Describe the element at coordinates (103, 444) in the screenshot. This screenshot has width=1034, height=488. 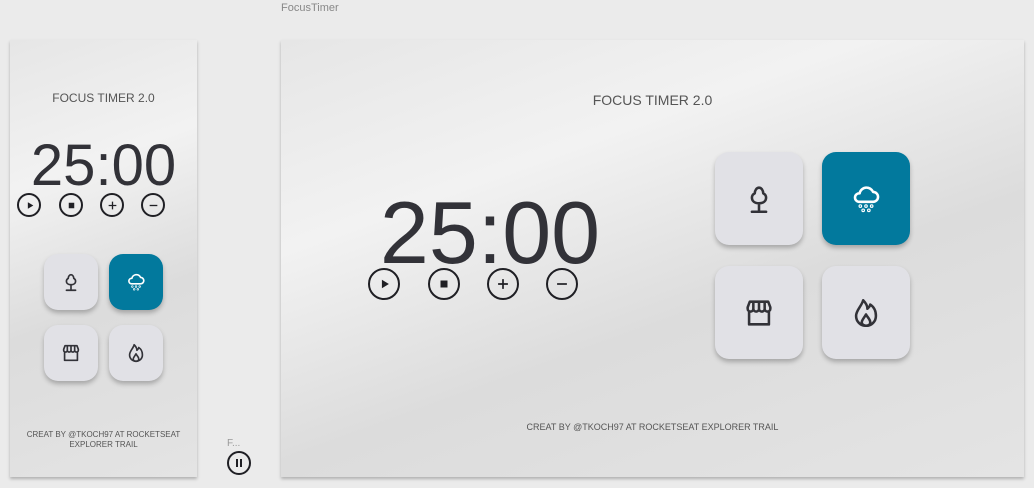
I see `credit-text-2: EXPLORER TRAIL` at that location.